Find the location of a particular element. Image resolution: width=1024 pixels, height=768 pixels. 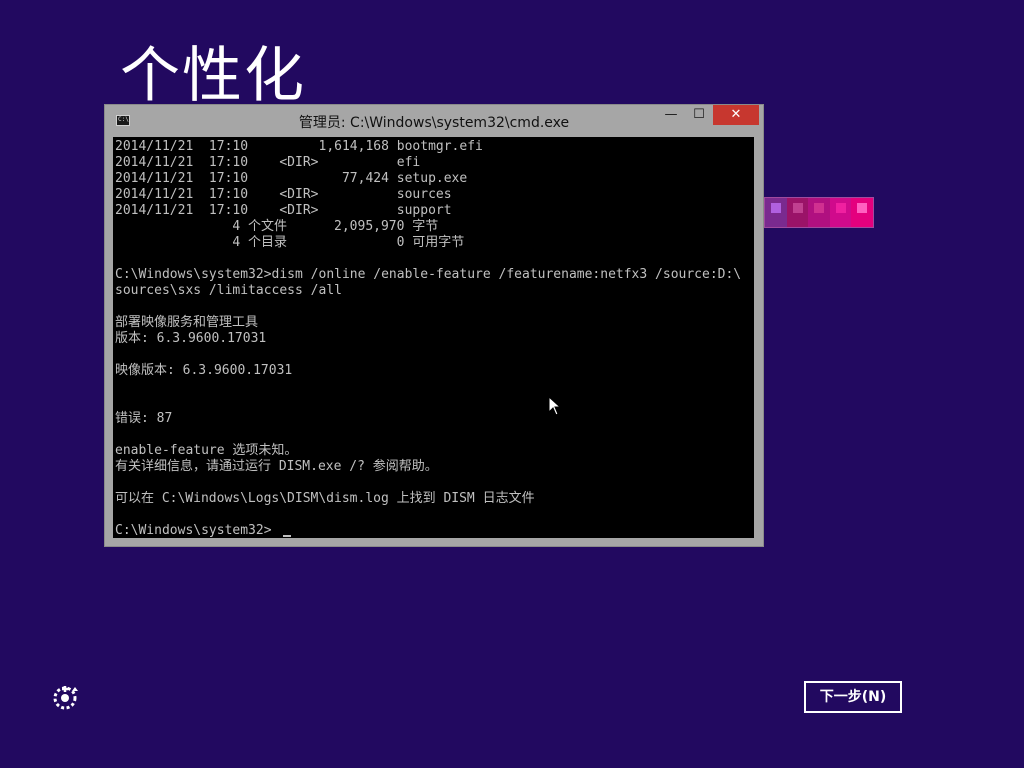

maximize-button: ☐ is located at coordinates (699, 115).